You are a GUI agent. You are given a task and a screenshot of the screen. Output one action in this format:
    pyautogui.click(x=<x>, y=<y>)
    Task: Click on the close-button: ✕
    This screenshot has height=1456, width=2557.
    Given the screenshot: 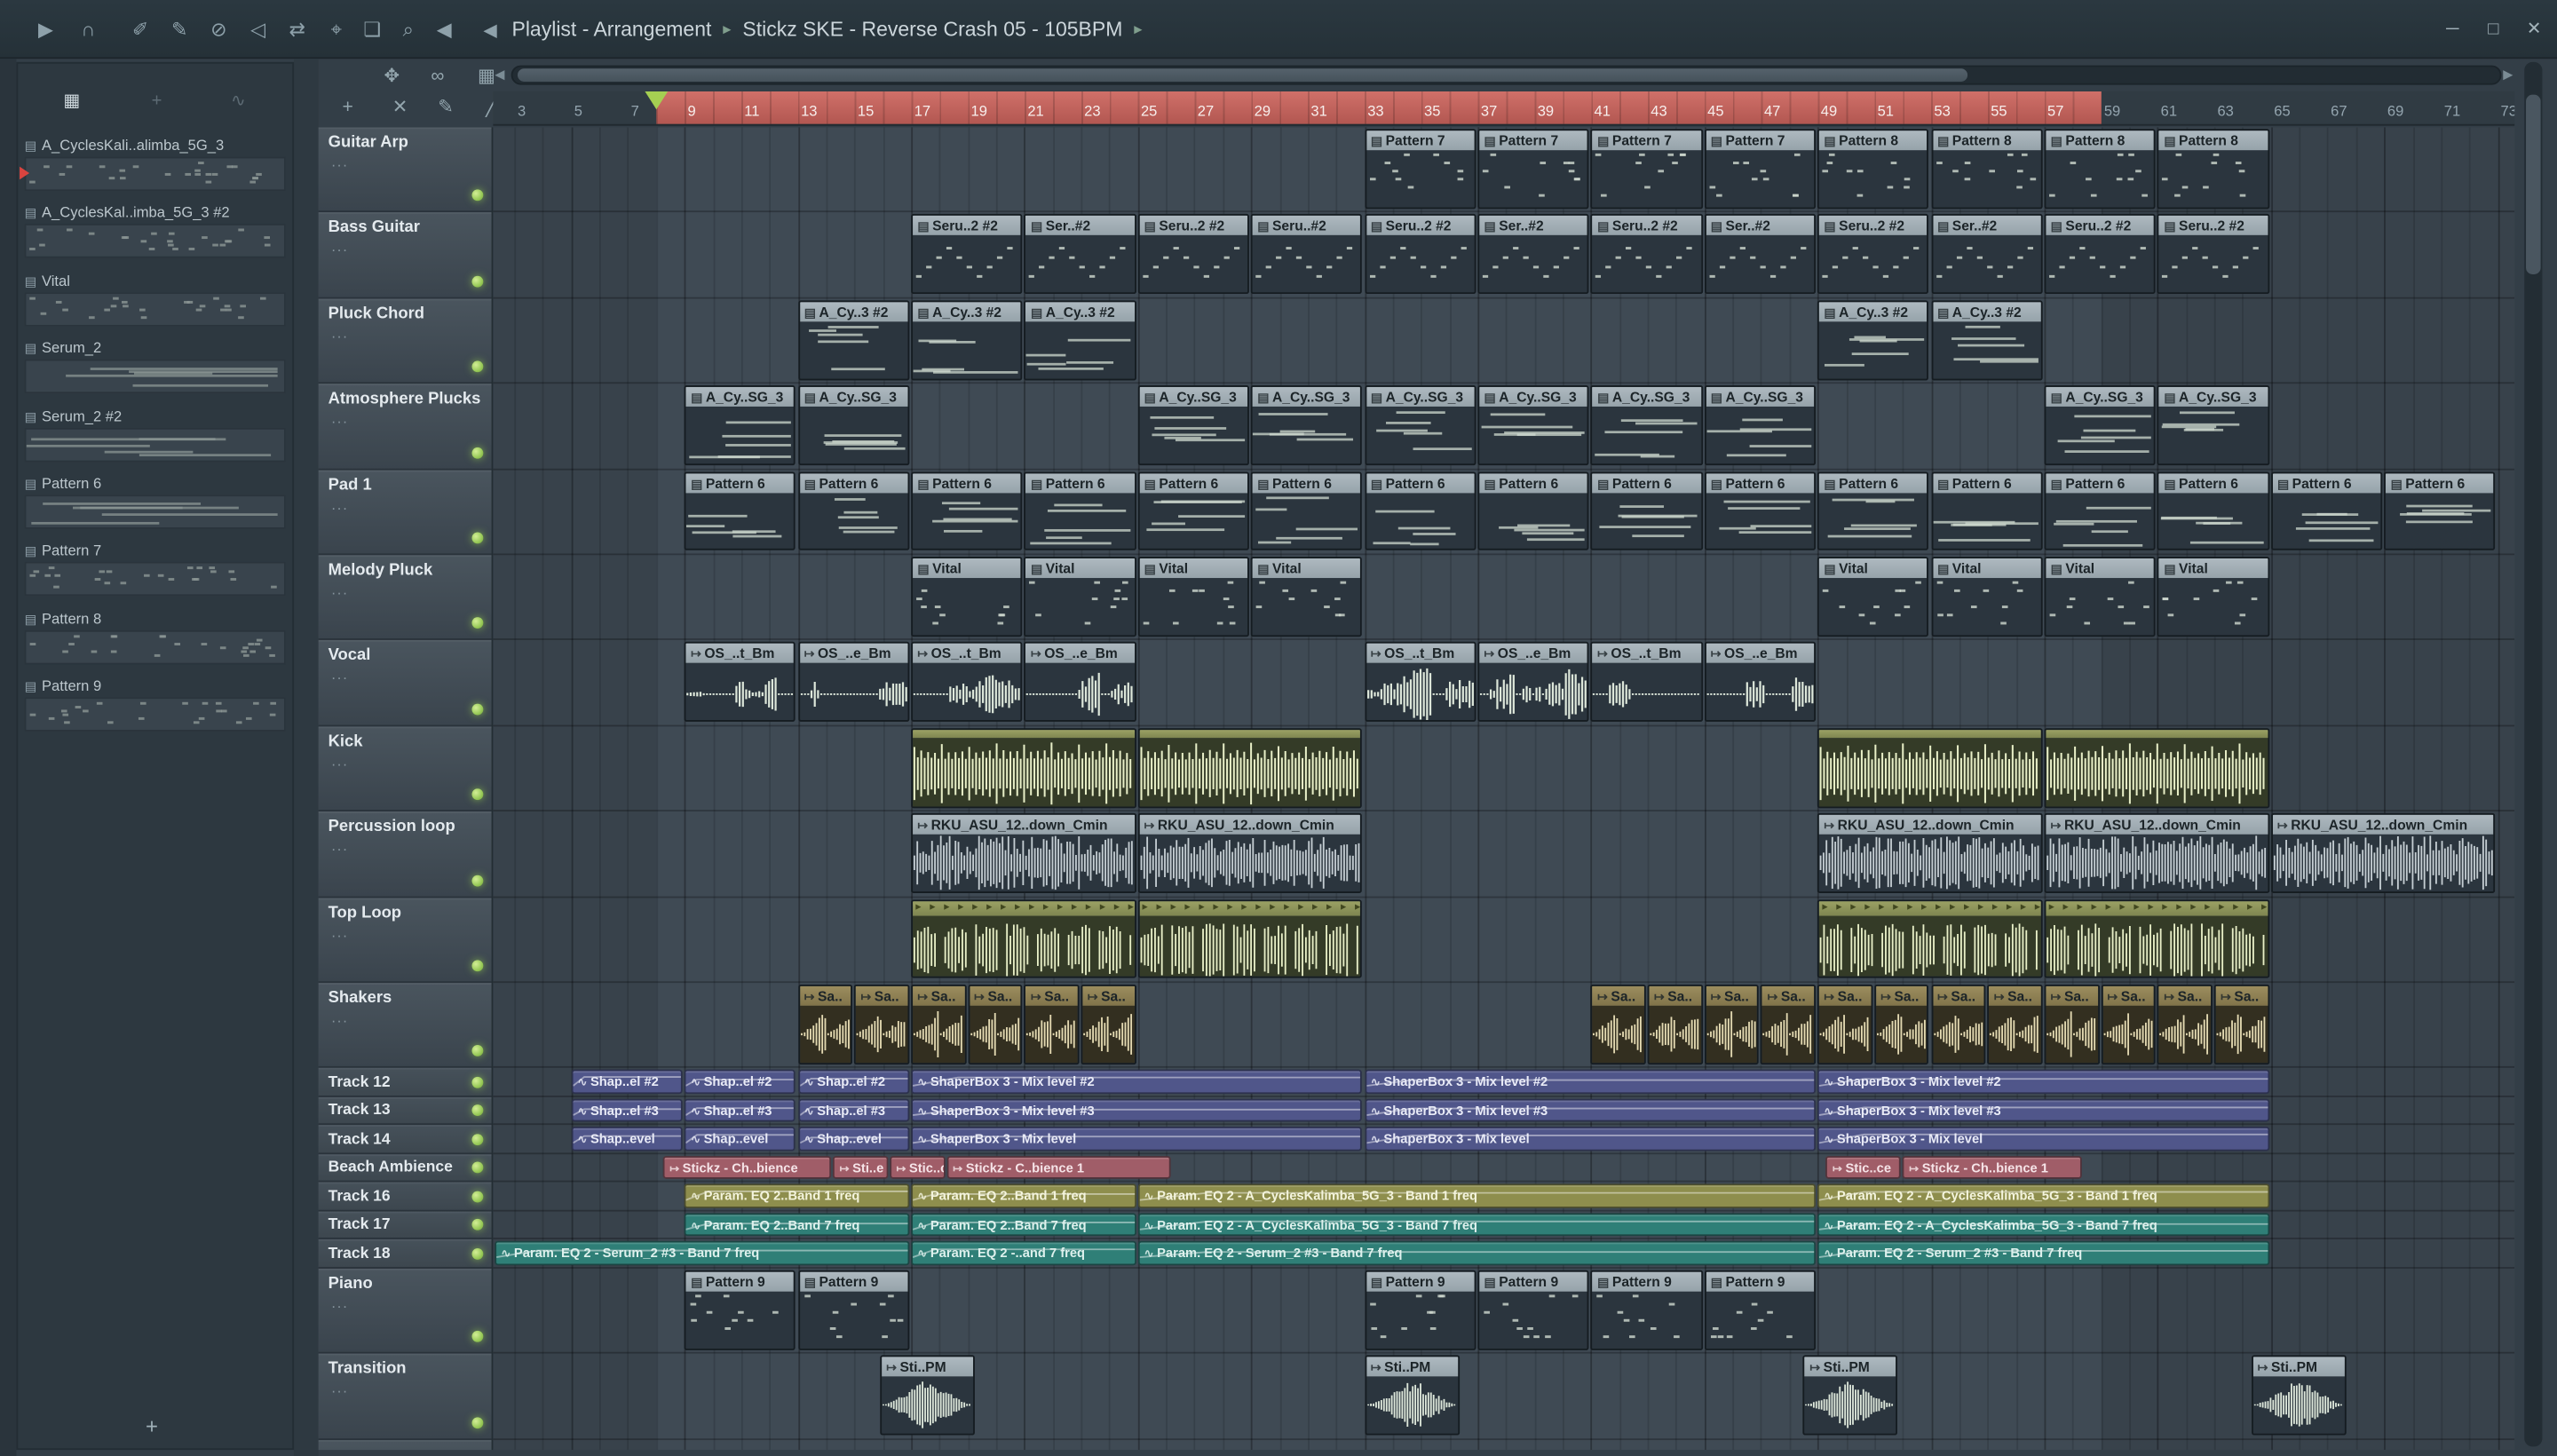 What is the action you would take?
    pyautogui.click(x=2533, y=29)
    